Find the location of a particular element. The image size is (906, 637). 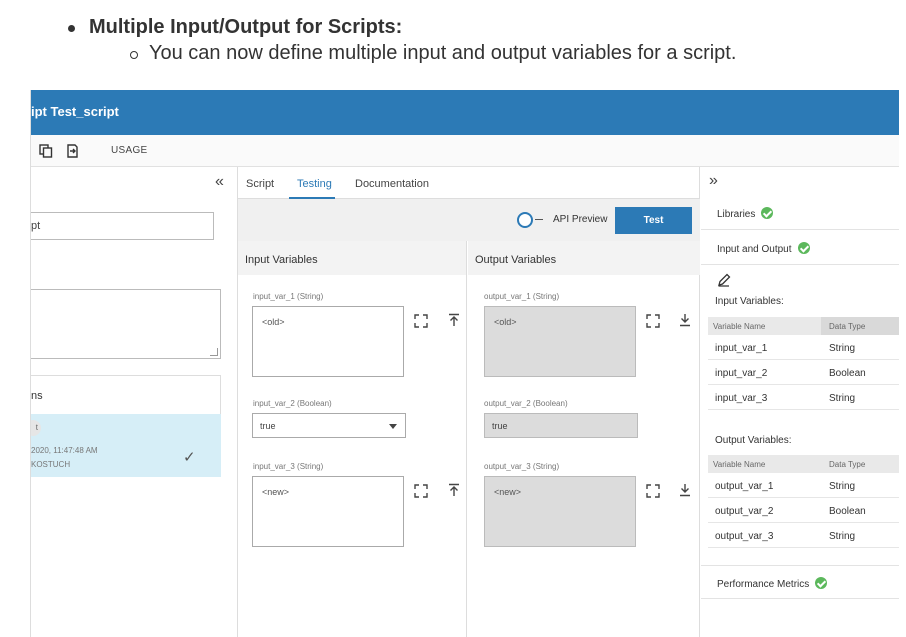

table-row: output_var_2 Boolean is located at coordinates (803, 510).